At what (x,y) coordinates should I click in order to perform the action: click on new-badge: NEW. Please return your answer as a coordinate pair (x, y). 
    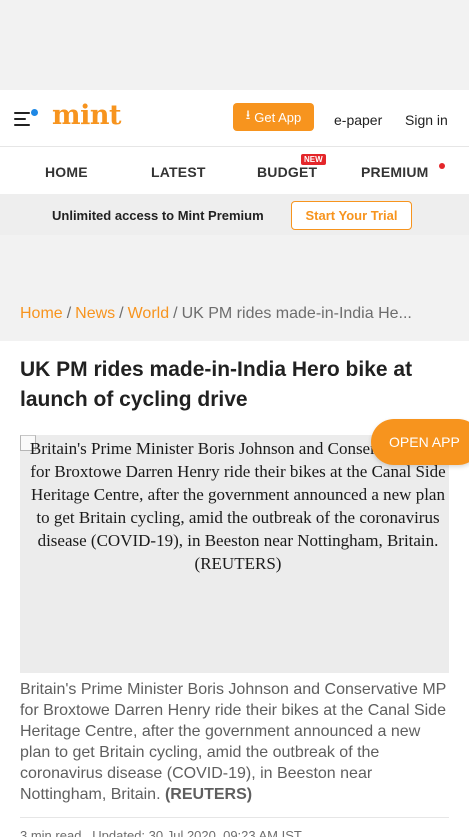
    Looking at the image, I should click on (313, 159).